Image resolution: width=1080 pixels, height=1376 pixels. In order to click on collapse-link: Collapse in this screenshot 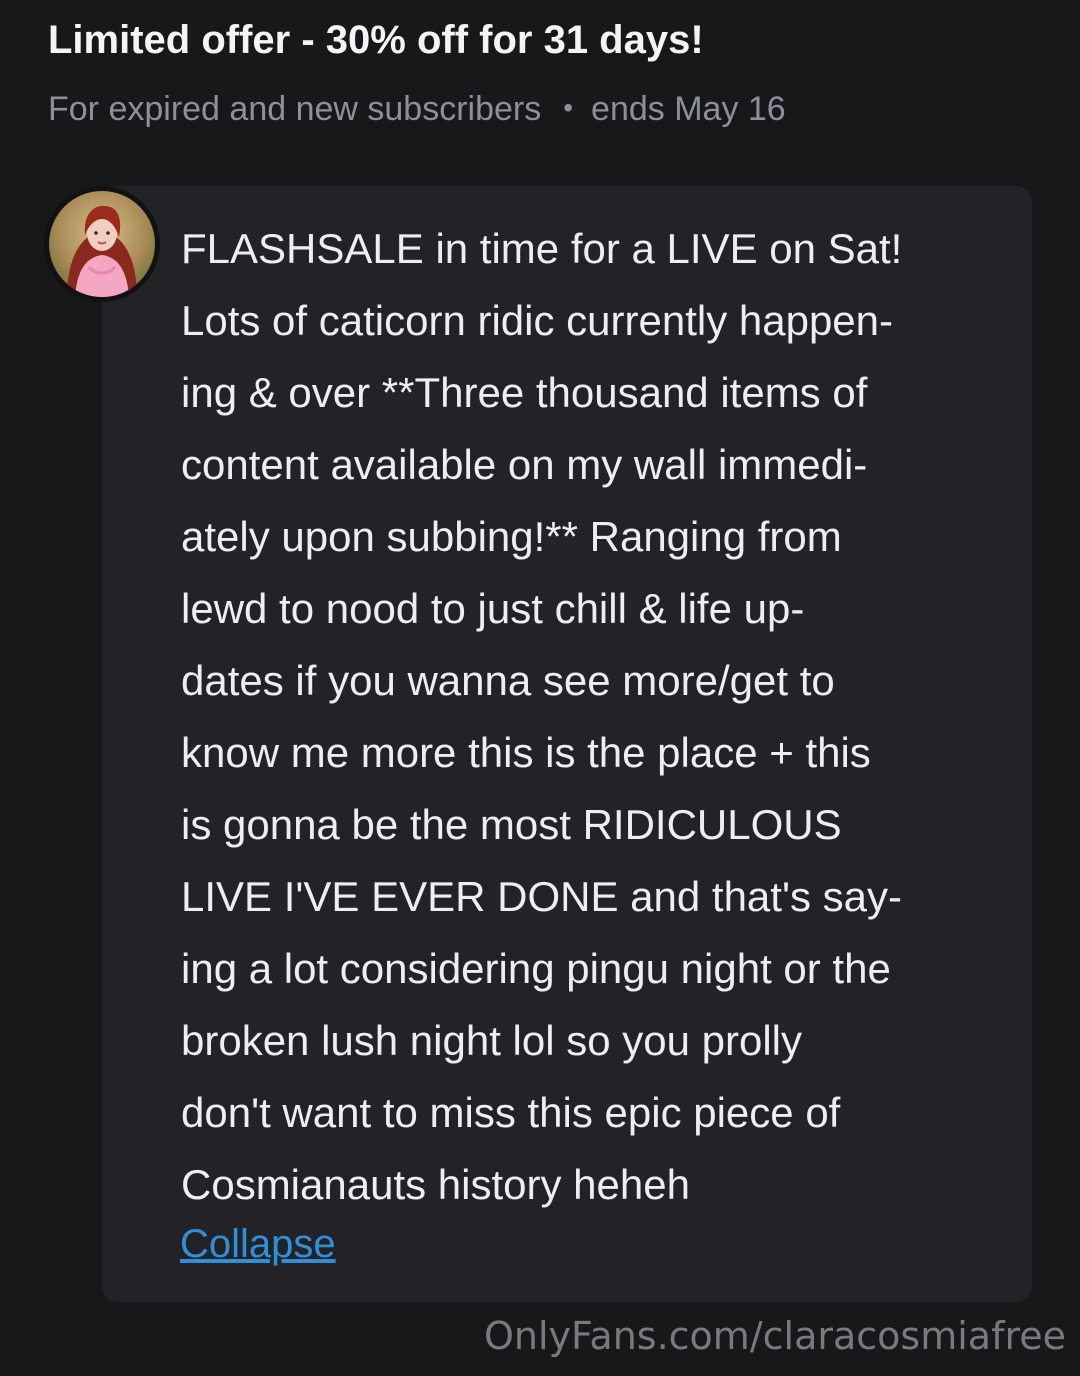, I will do `click(258, 1244)`.